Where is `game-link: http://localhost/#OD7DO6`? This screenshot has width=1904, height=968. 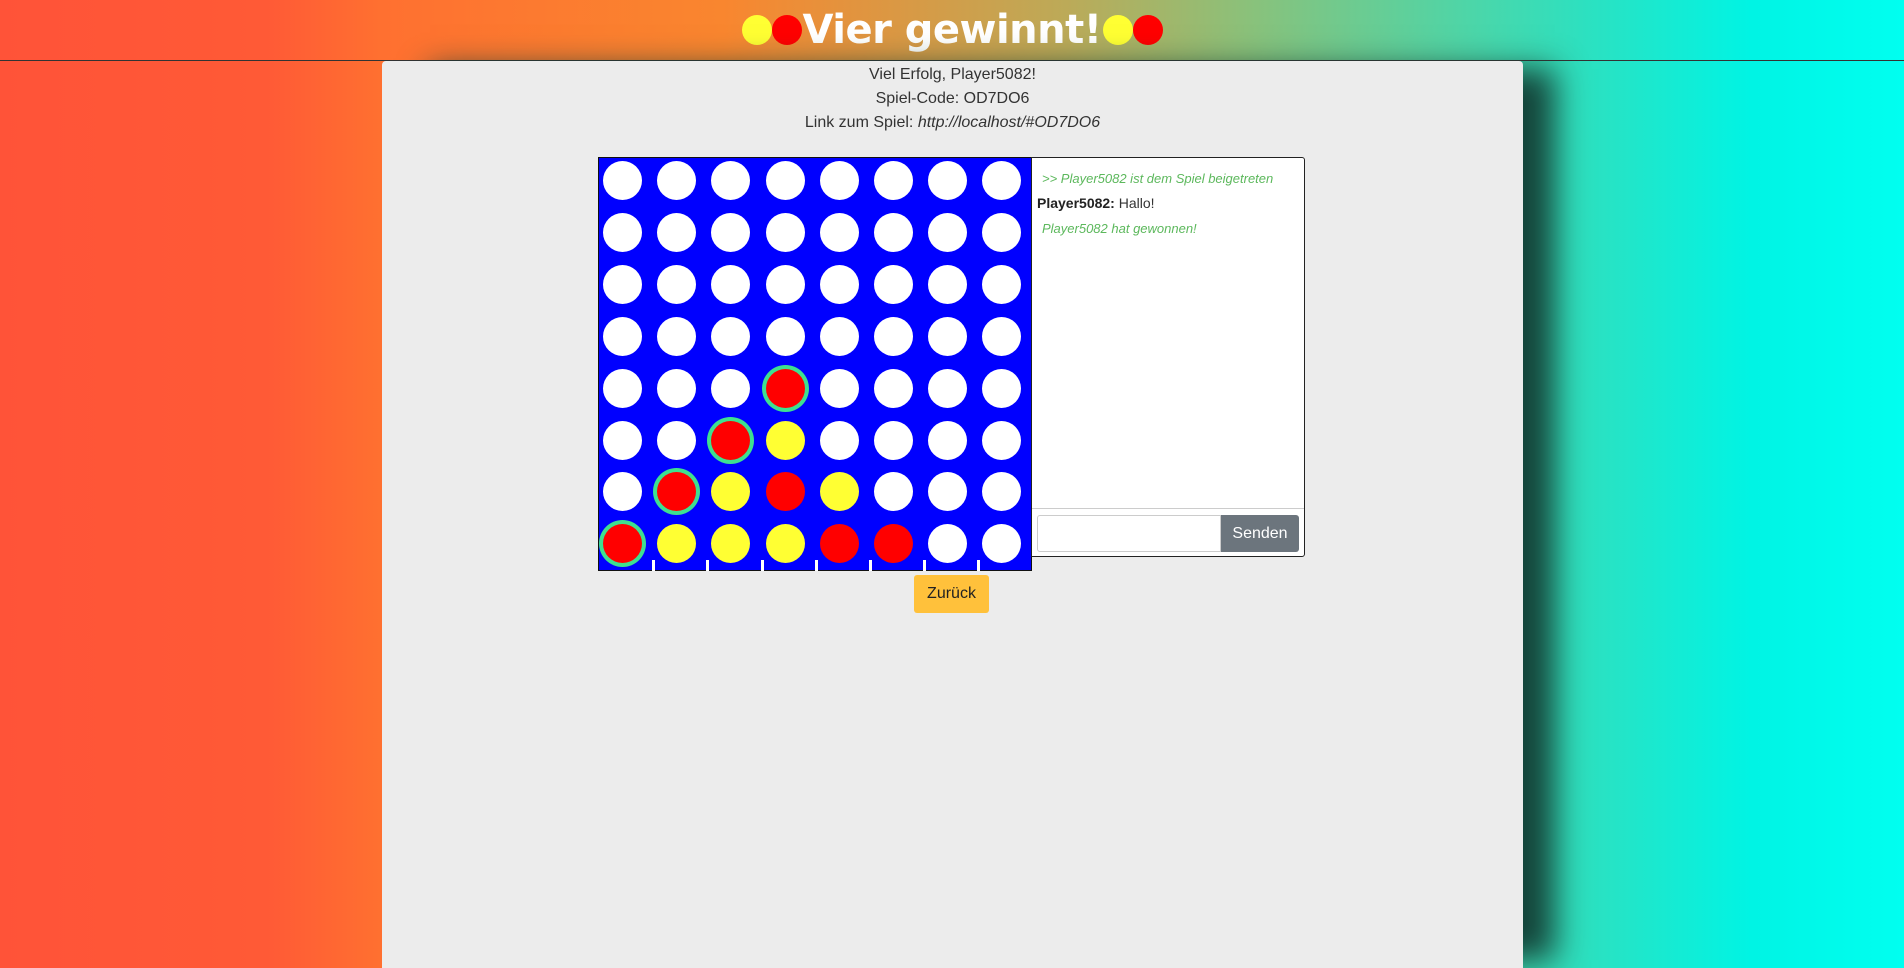
game-link: http://localhost/#OD7DO6 is located at coordinates (1009, 122).